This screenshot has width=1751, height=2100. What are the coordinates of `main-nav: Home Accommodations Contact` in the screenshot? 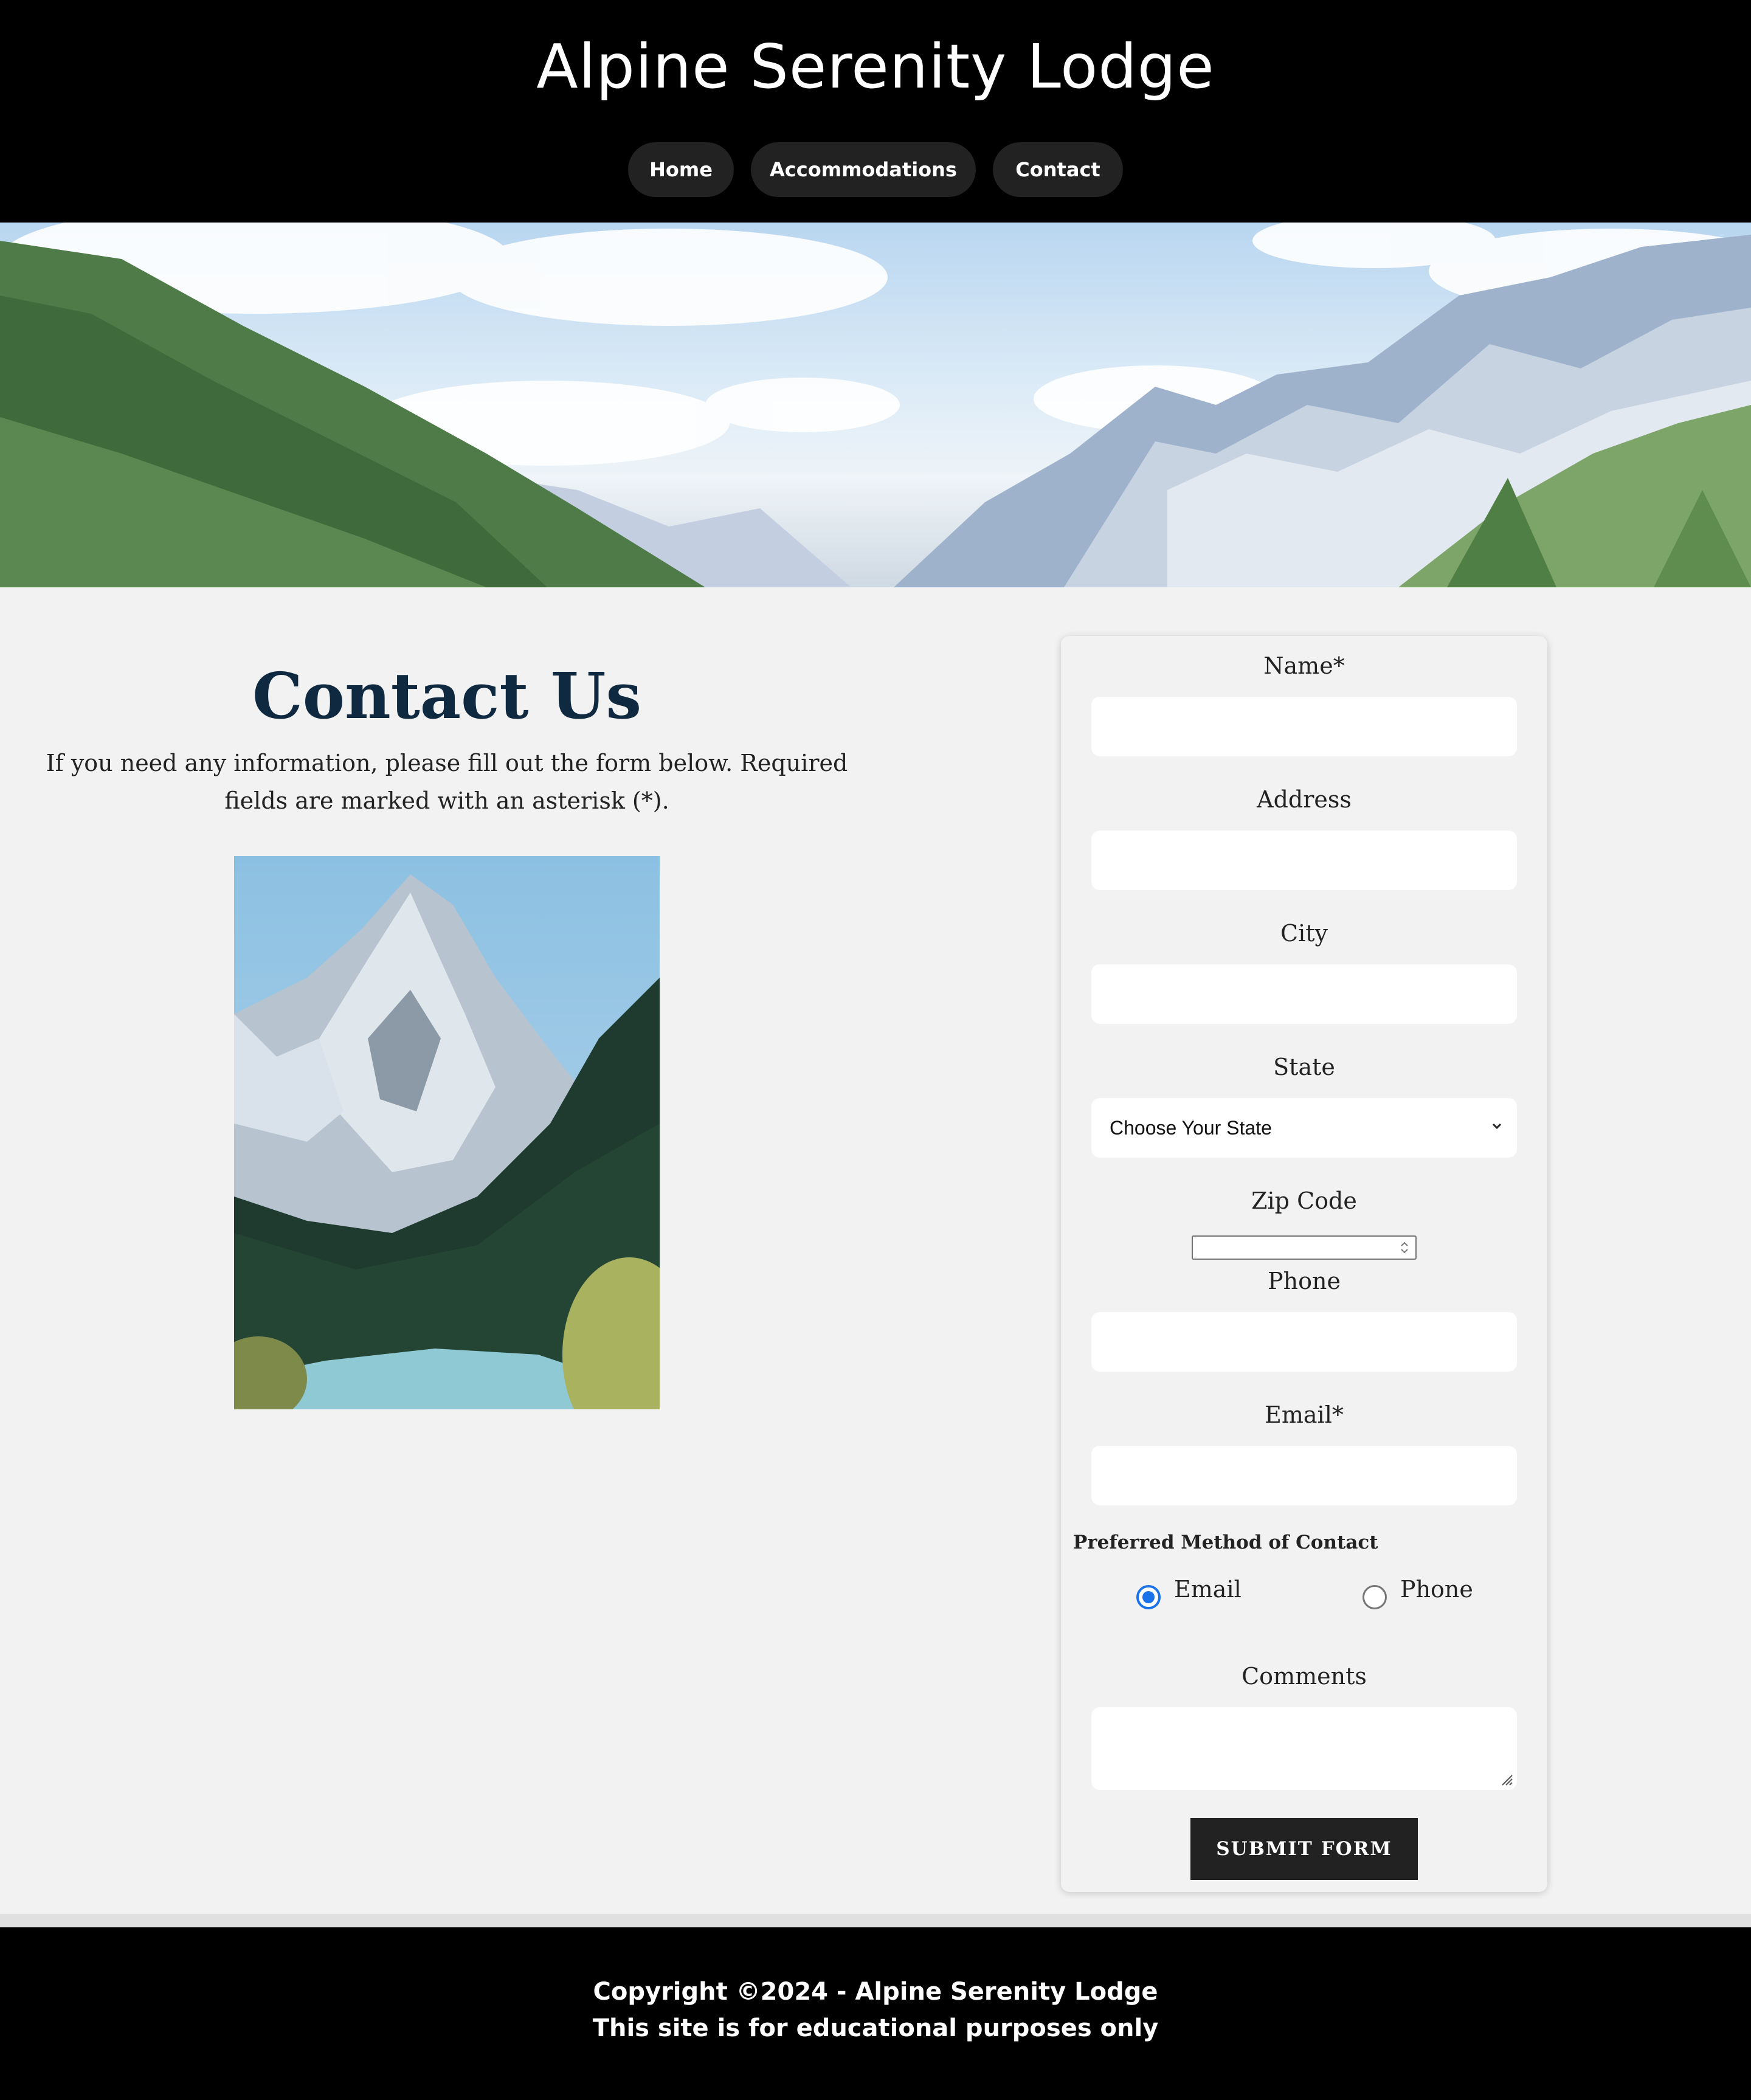 It's located at (875, 170).